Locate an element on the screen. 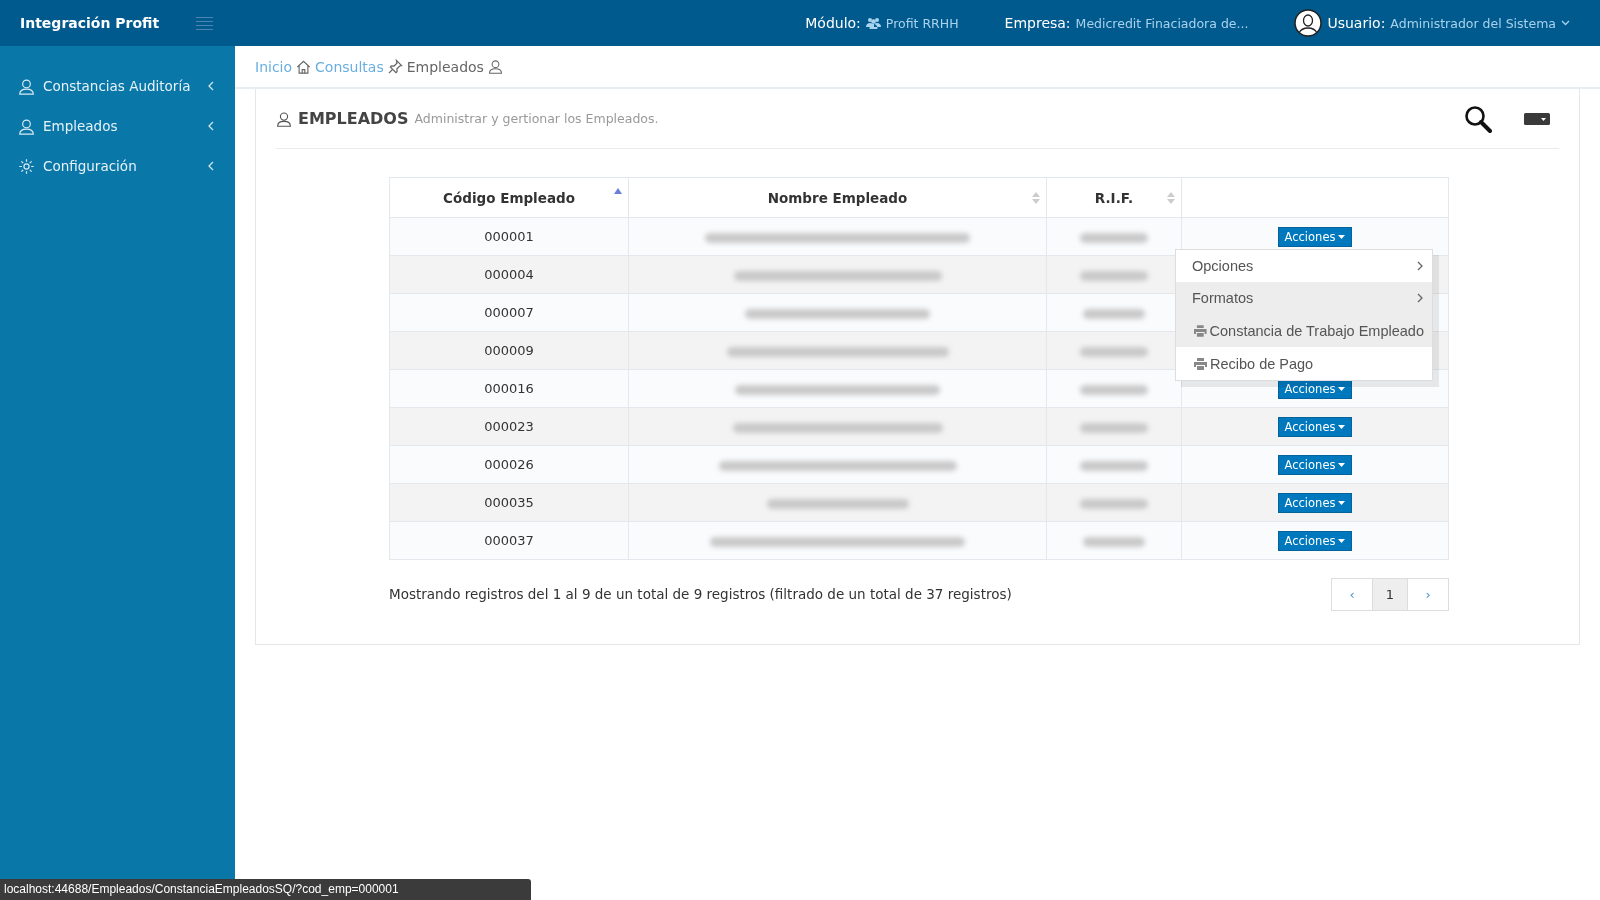  user-label: Usuario: is located at coordinates (1356, 23).